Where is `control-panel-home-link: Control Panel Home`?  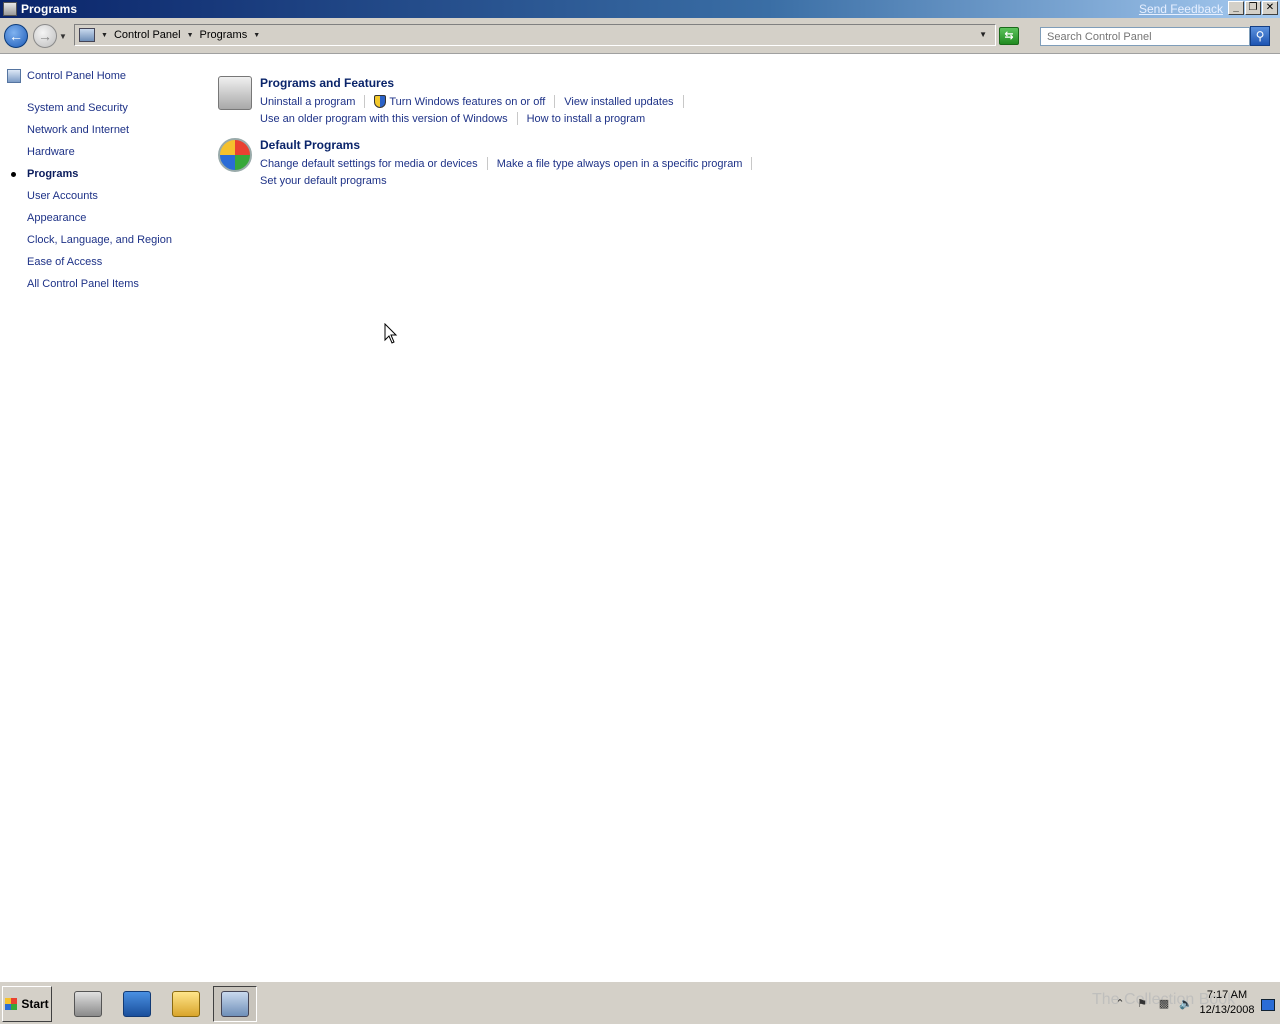
control-panel-home-link: Control Panel Home is located at coordinates (66, 76).